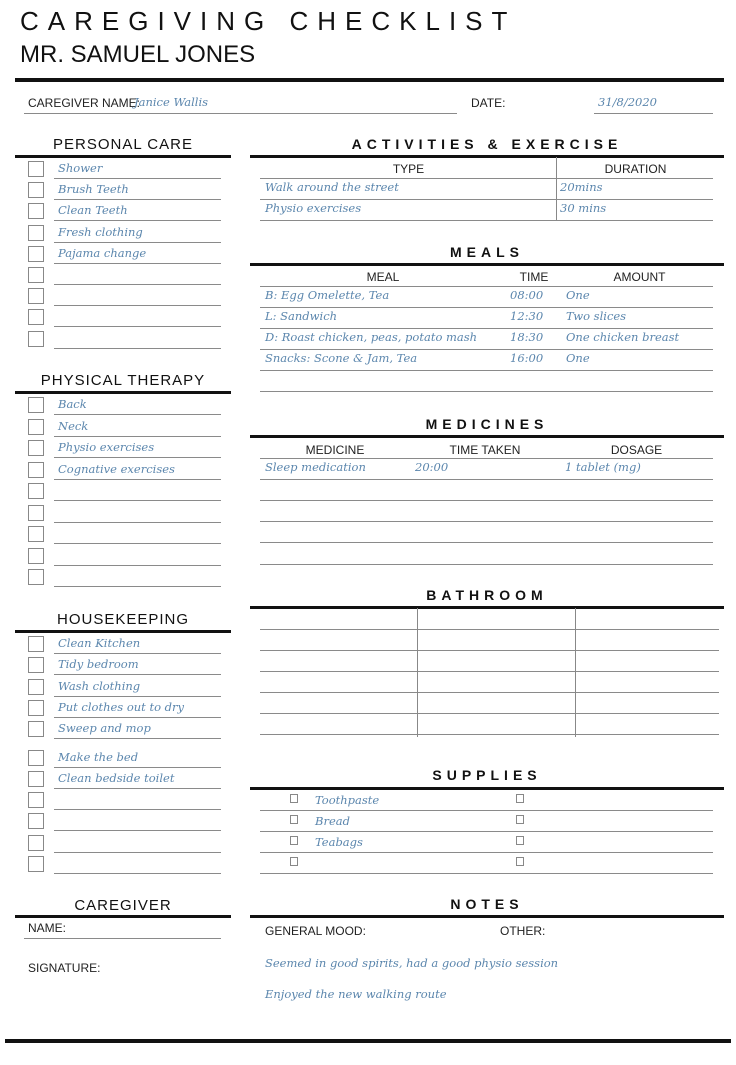 Image resolution: width=736 pixels, height=1065 pixels. Describe the element at coordinates (622, 337) in the screenshot. I see `table-cell: One chicken breast` at that location.